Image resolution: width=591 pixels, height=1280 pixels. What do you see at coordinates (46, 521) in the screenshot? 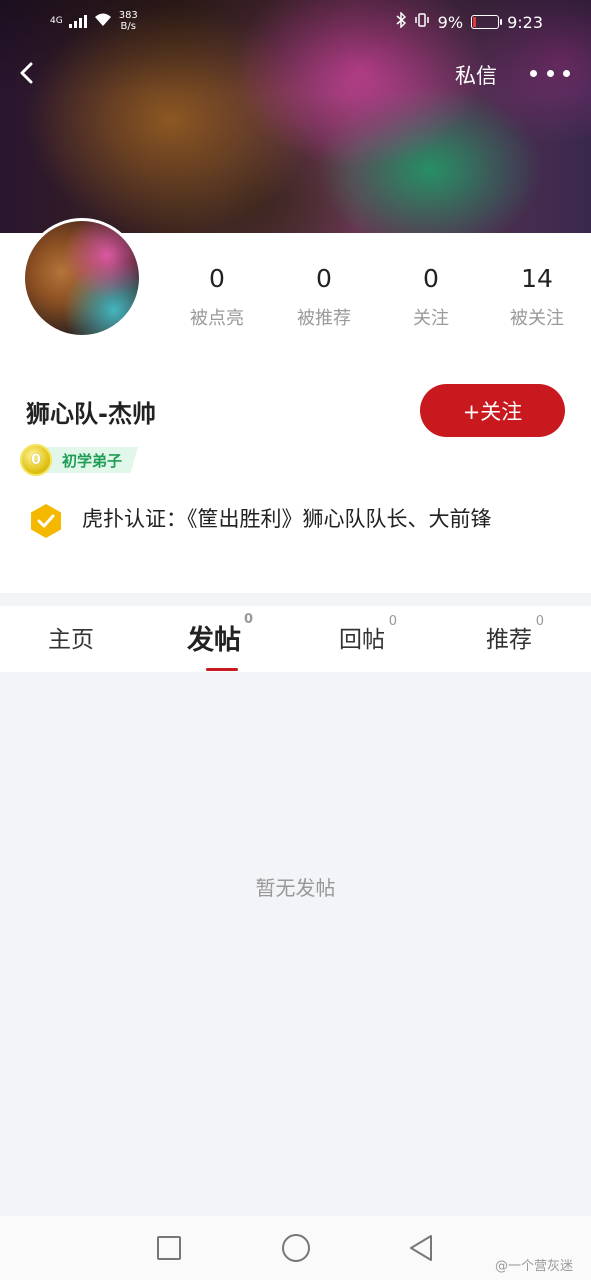
I see `verified-badge-icon` at bounding box center [46, 521].